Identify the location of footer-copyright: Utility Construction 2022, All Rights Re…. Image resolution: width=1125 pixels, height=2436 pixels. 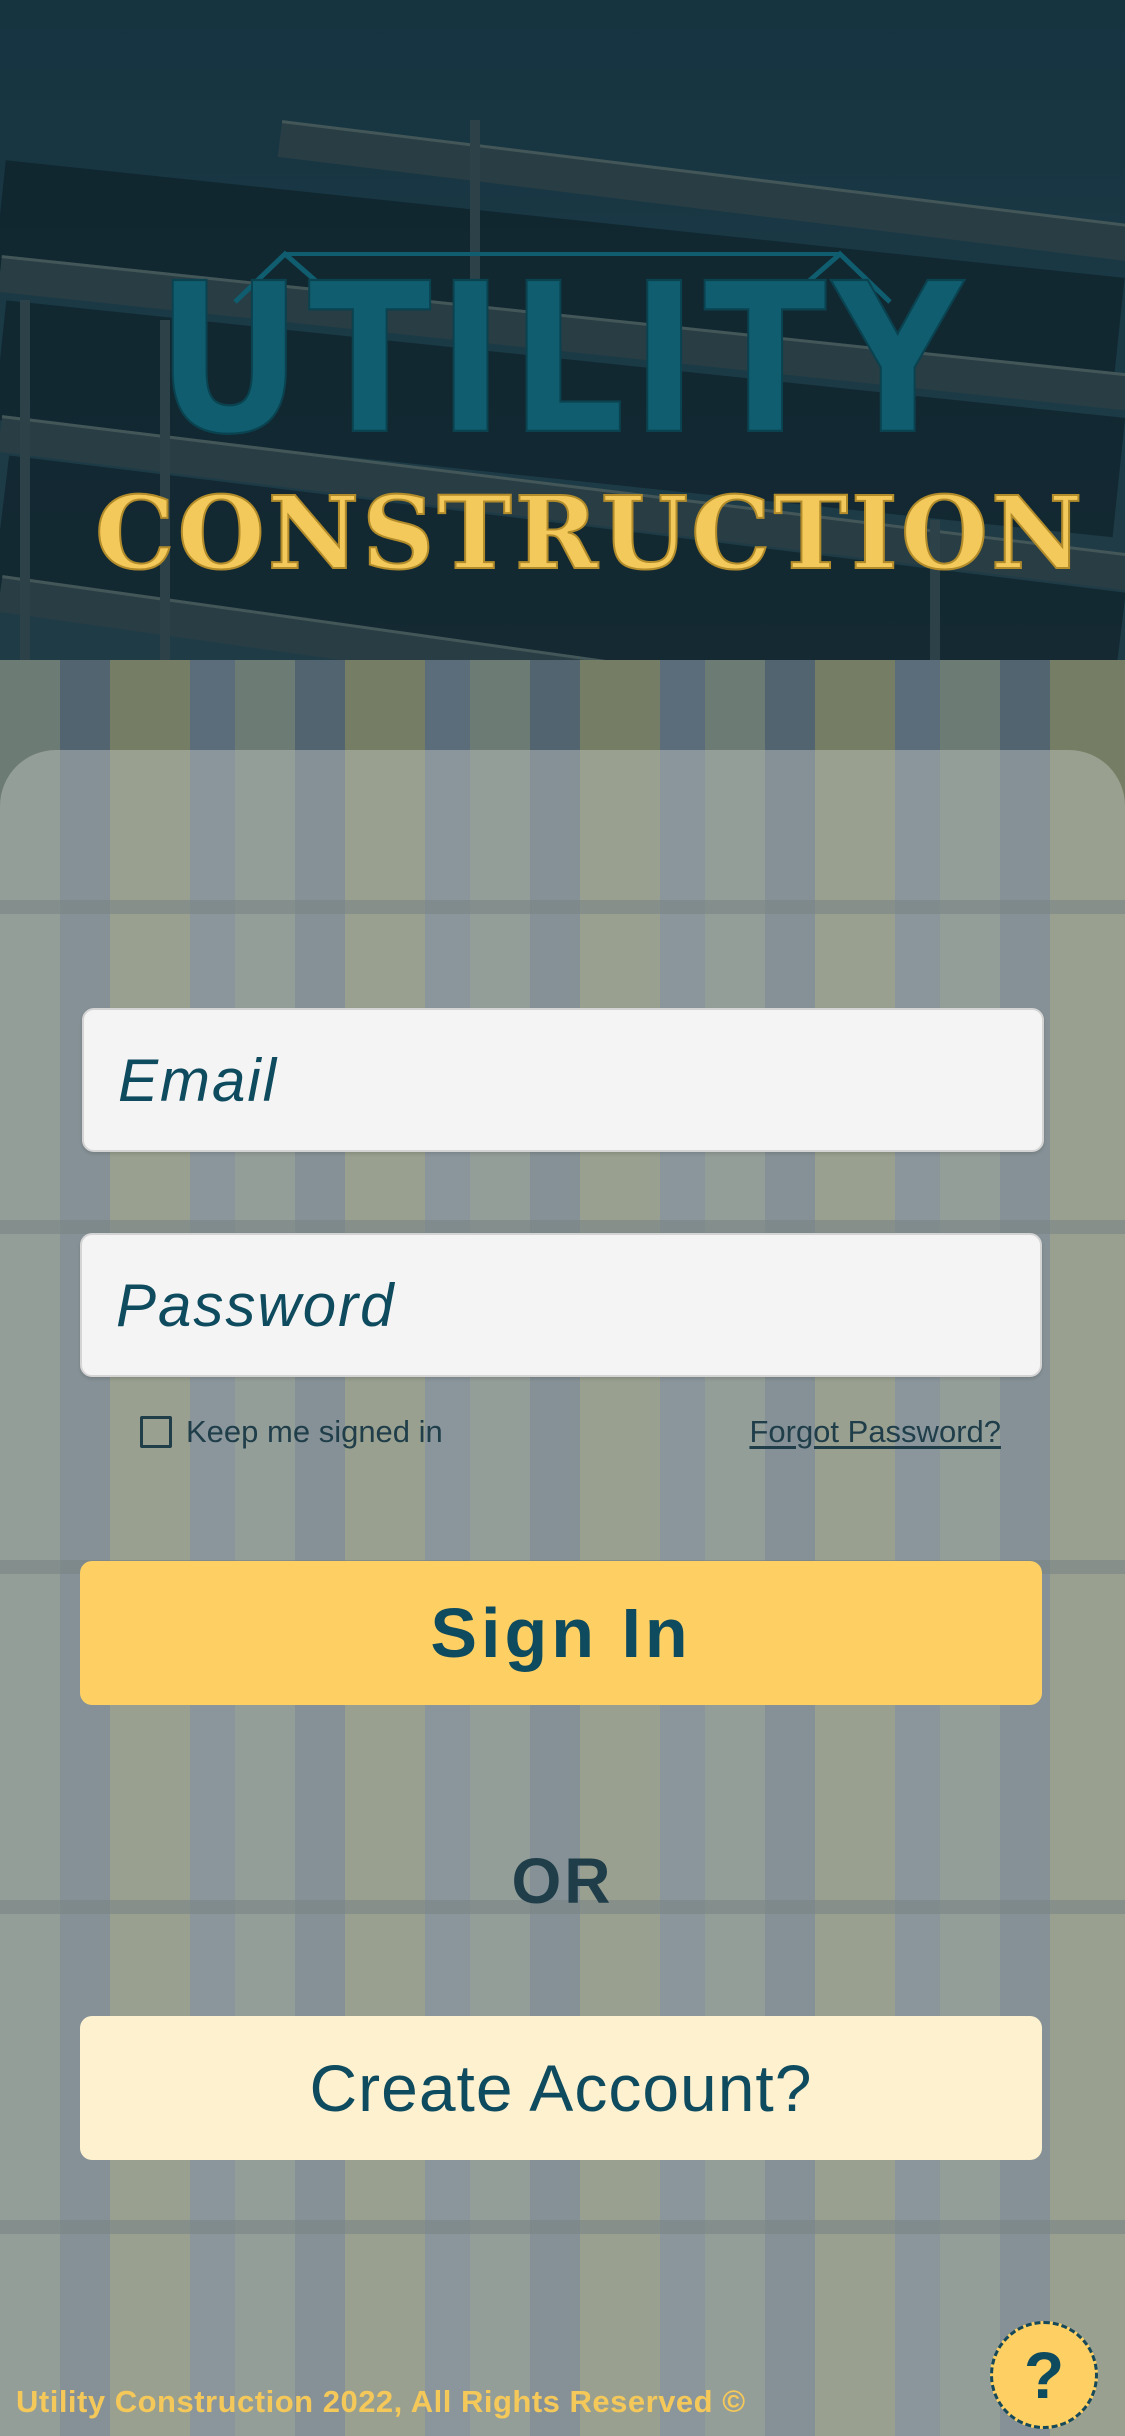
(381, 2401).